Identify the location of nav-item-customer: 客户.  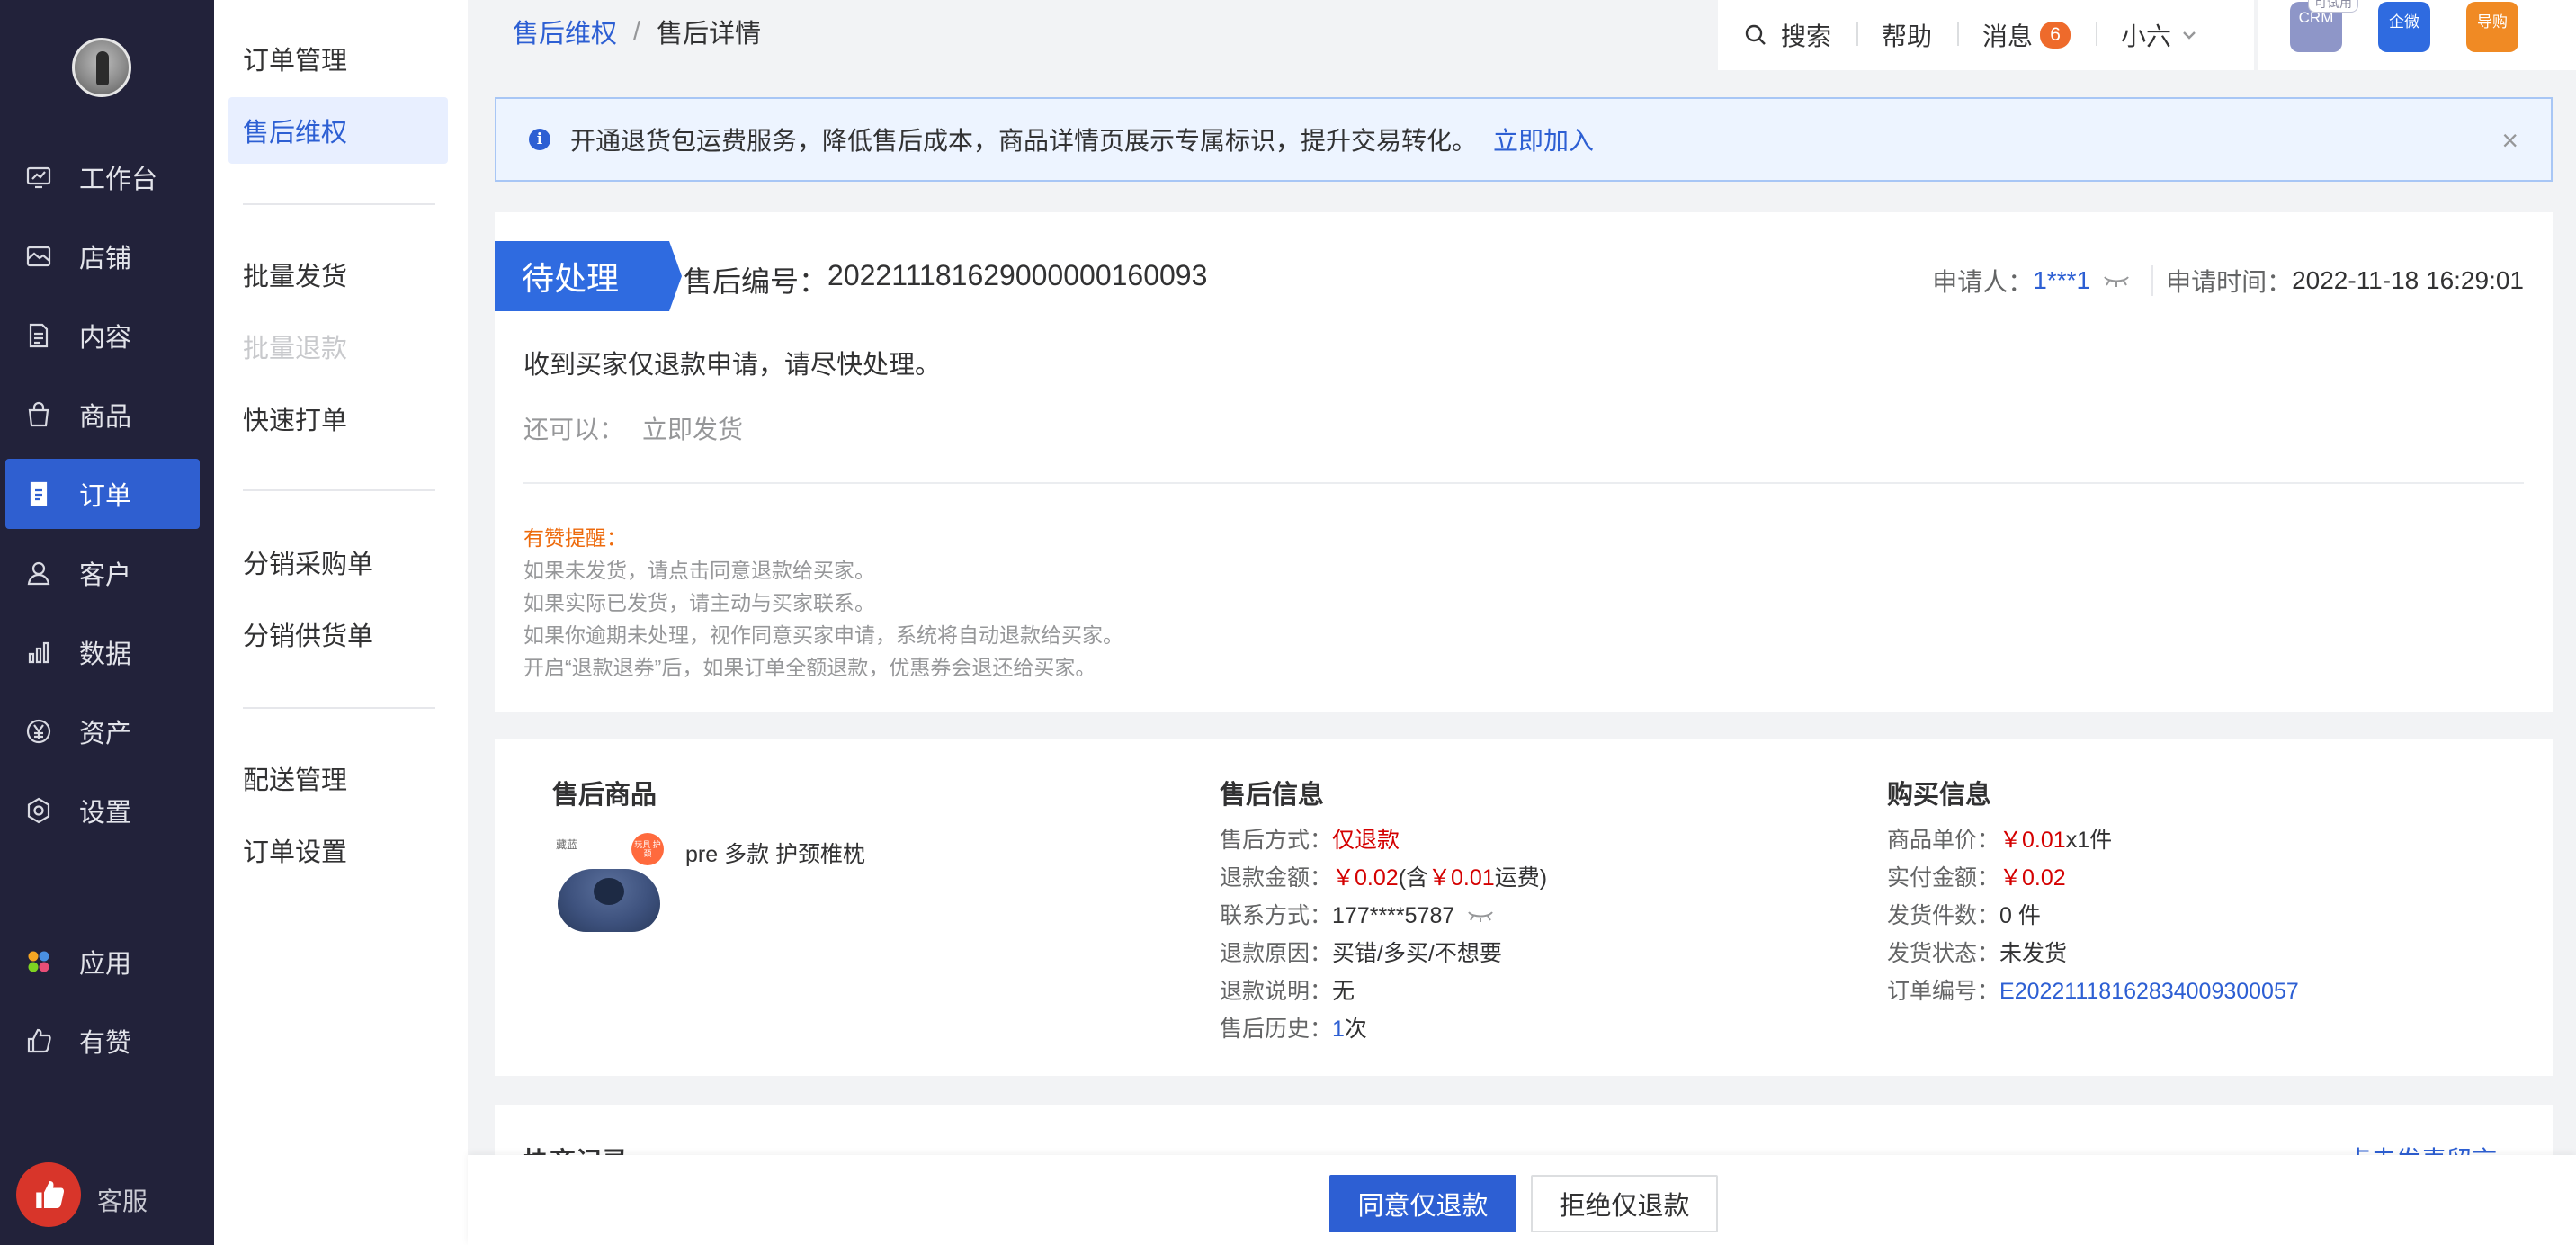
(102, 573).